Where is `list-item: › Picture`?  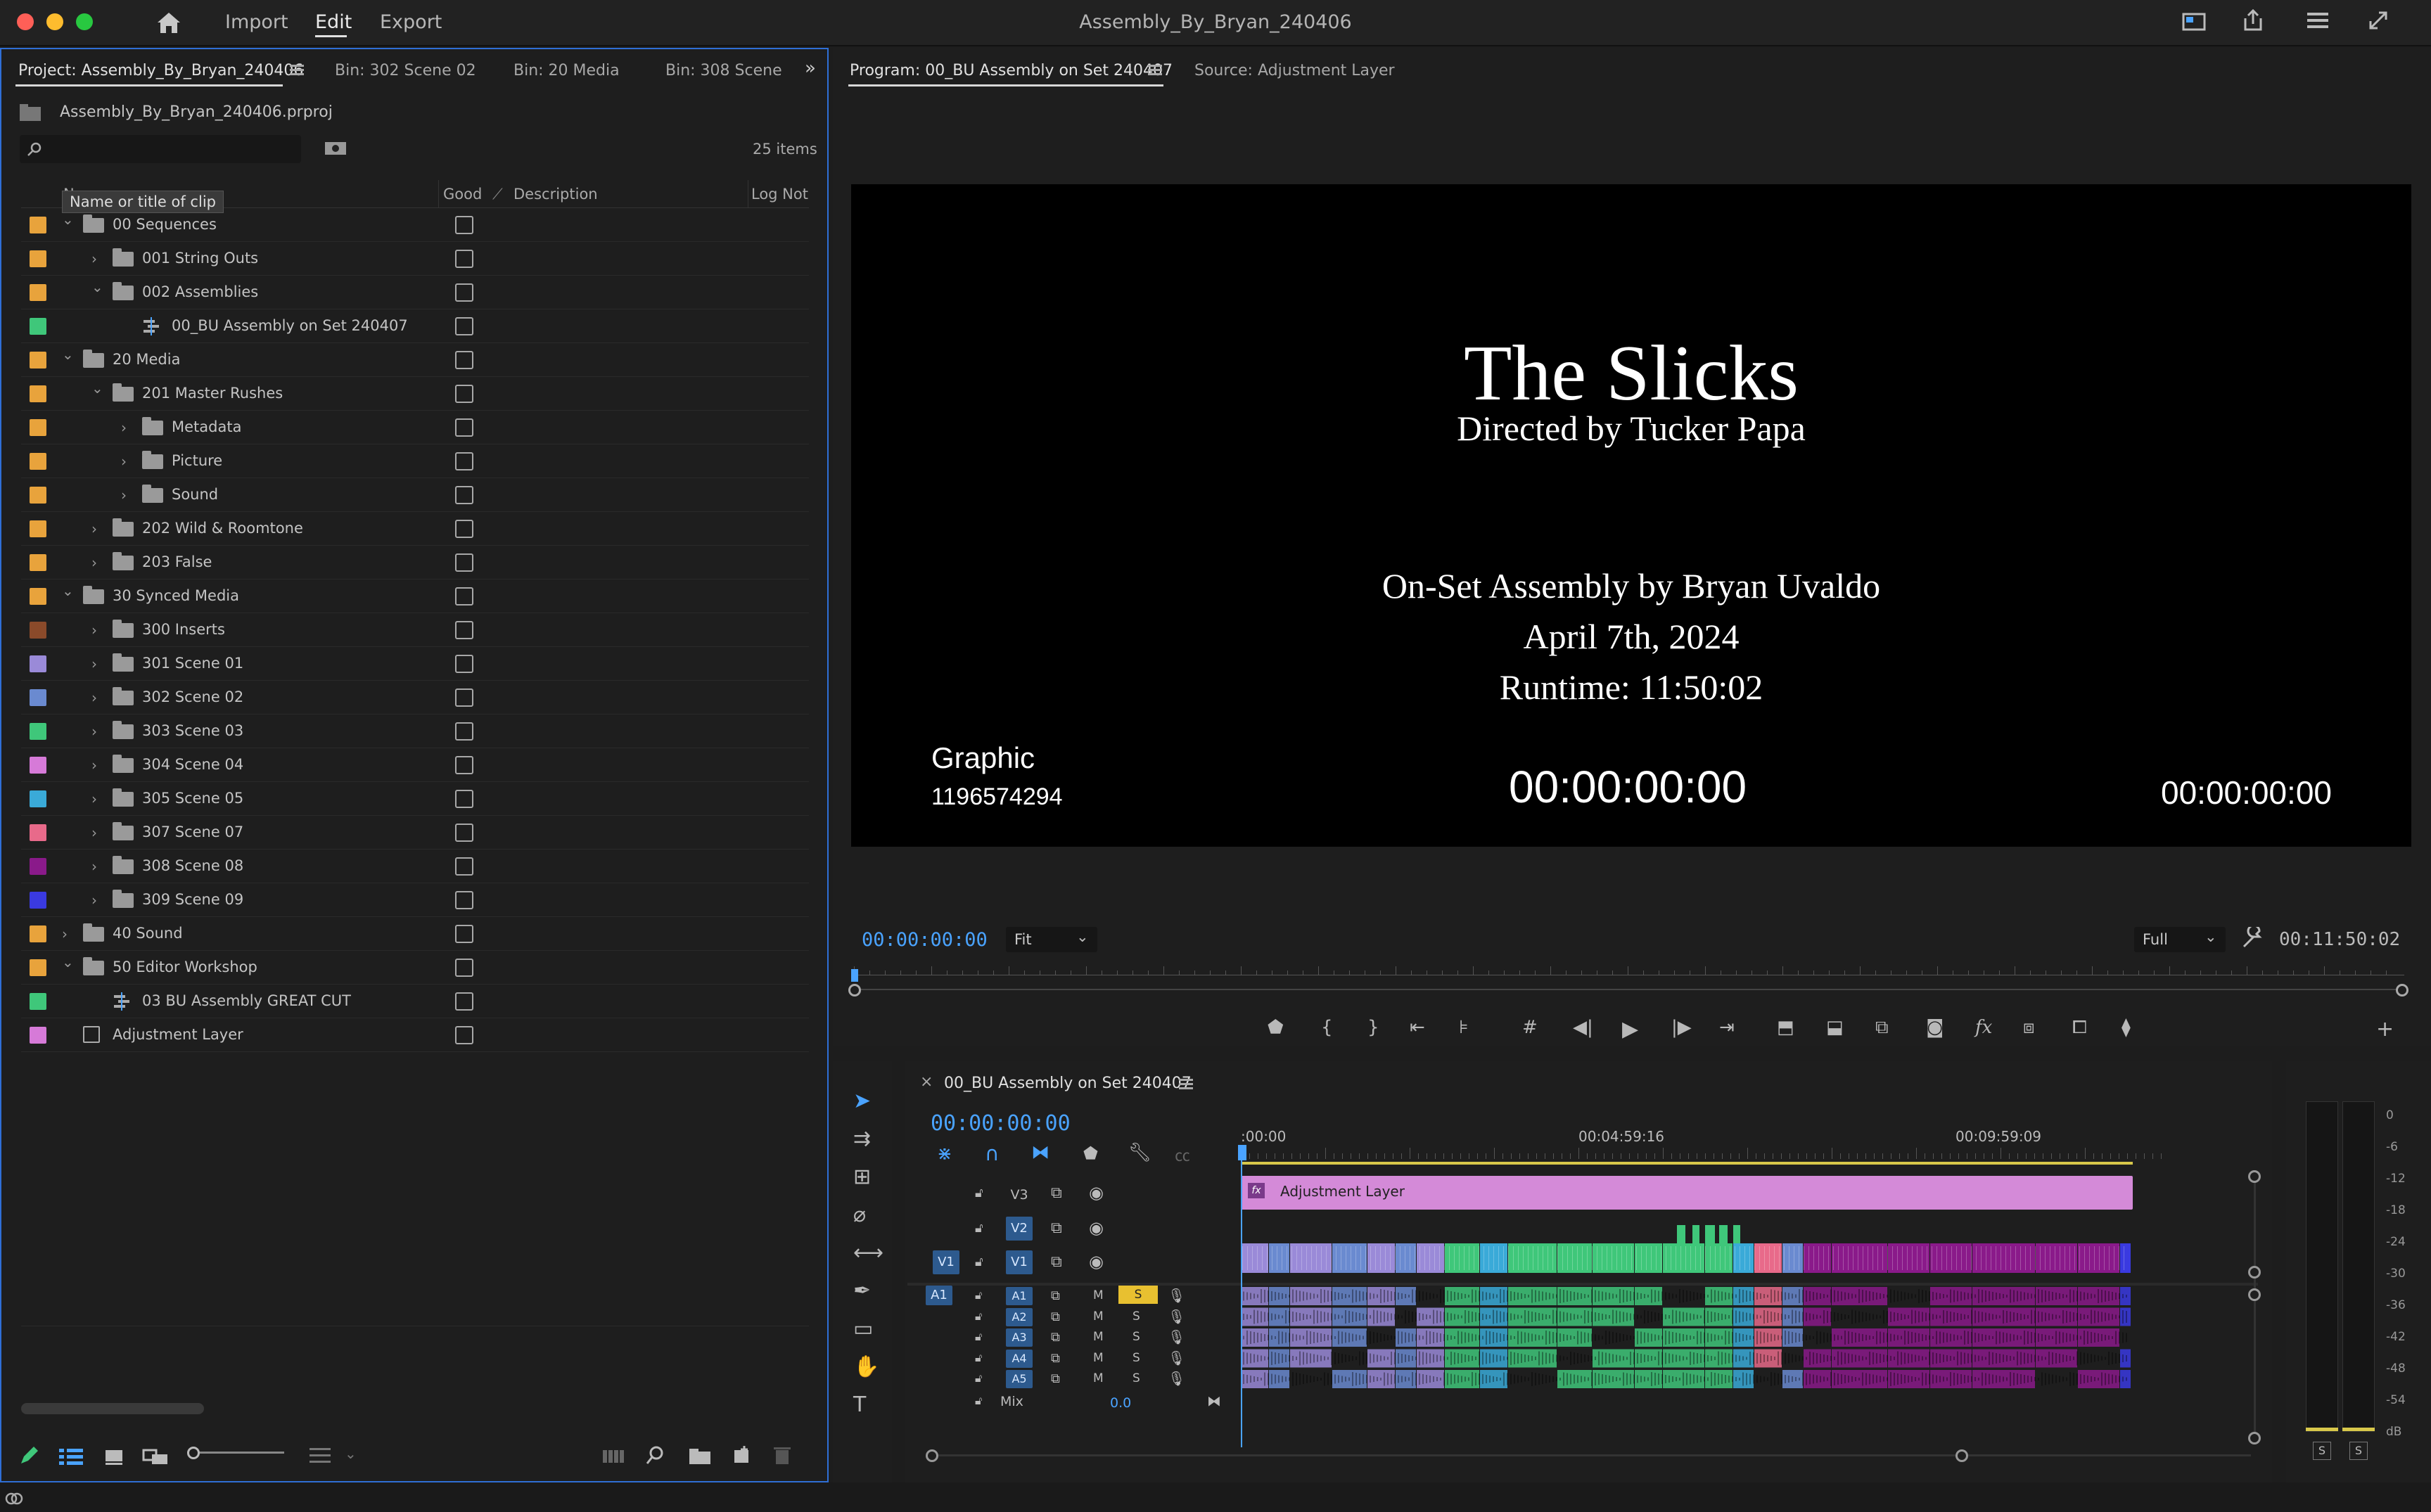
list-item: › Picture is located at coordinates (415, 461).